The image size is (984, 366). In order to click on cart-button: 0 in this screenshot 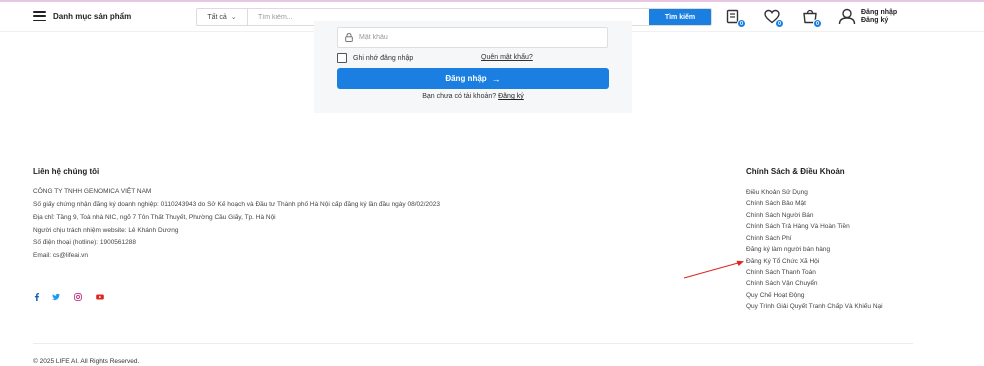, I will do `click(812, 18)`.